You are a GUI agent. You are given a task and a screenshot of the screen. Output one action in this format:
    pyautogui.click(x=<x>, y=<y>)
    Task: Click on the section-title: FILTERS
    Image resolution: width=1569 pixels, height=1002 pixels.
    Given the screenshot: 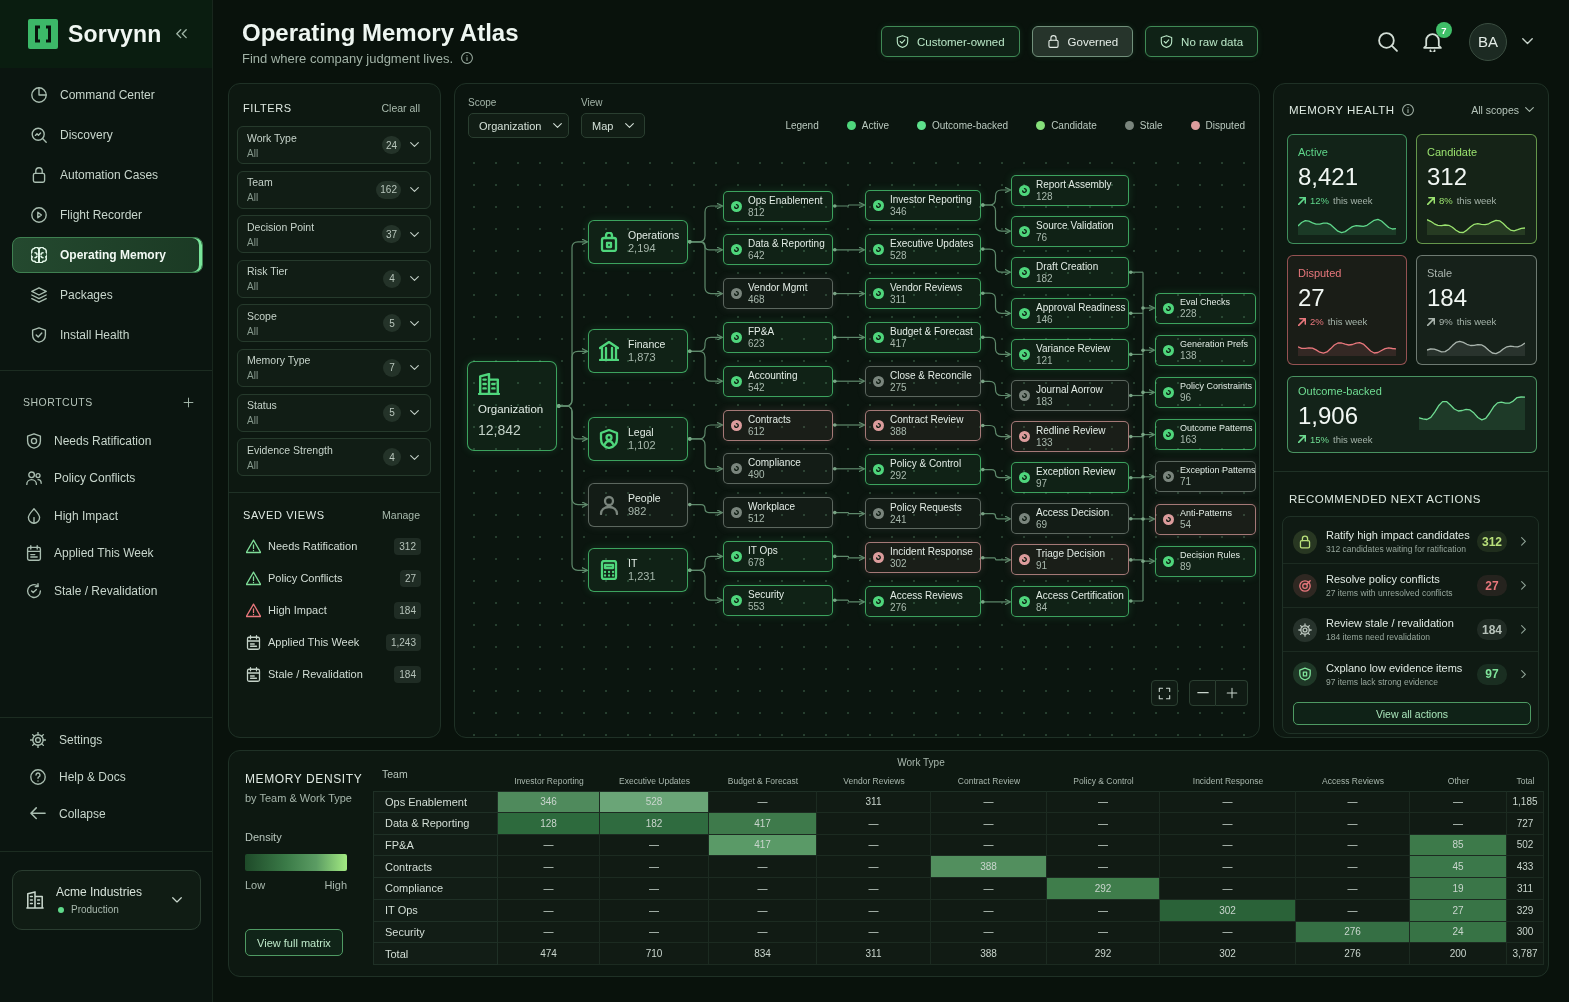 What is the action you would take?
    pyautogui.click(x=267, y=108)
    